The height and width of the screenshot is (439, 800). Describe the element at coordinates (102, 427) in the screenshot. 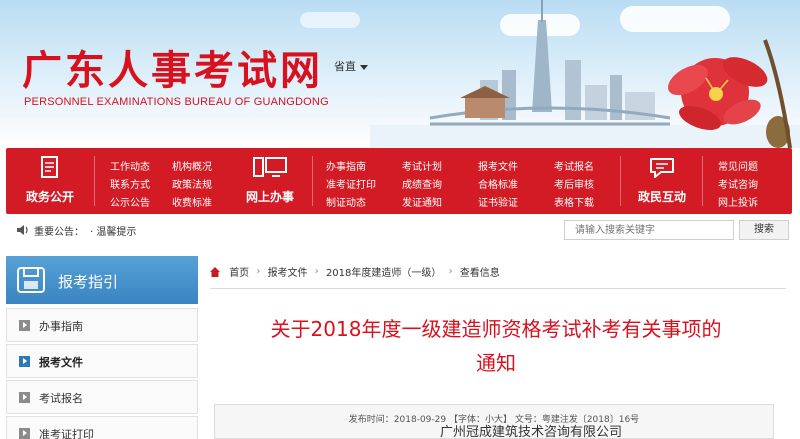

I see `sidebar-item-admission-ticket: 准考证打印` at that location.